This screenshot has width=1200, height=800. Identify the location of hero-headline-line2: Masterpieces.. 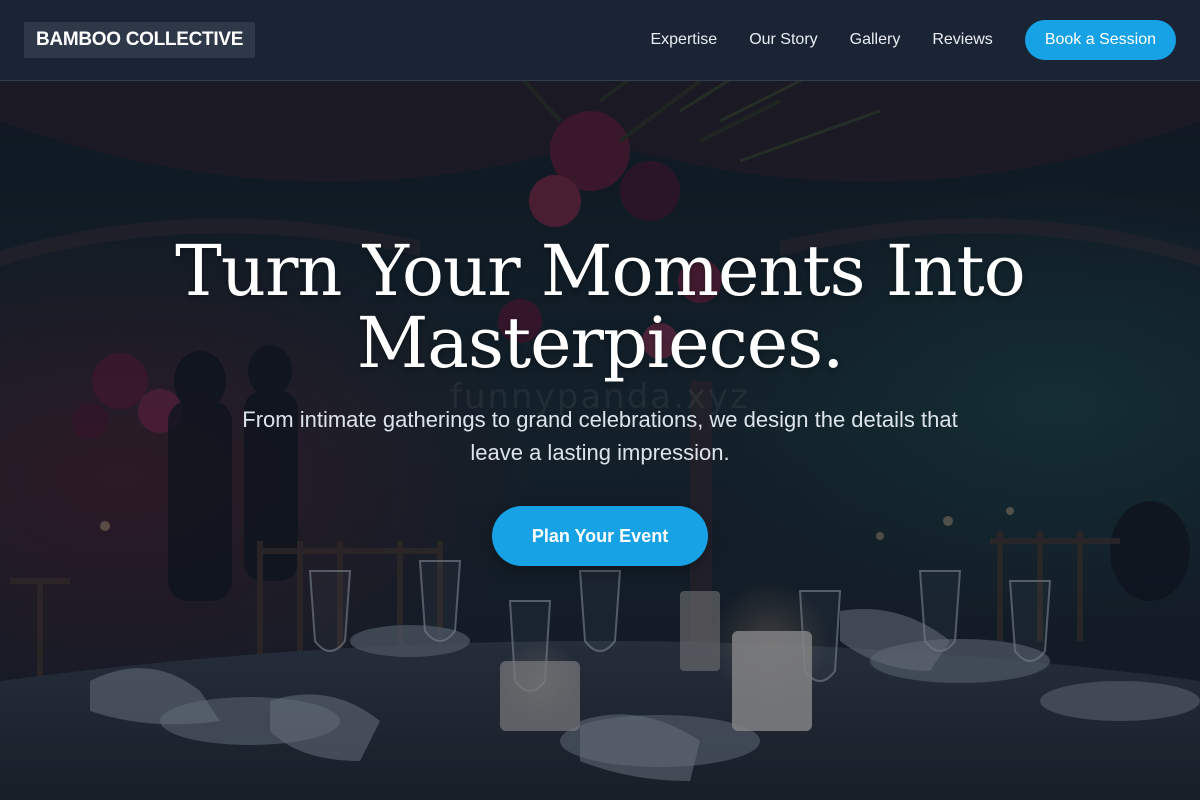
(600, 343).